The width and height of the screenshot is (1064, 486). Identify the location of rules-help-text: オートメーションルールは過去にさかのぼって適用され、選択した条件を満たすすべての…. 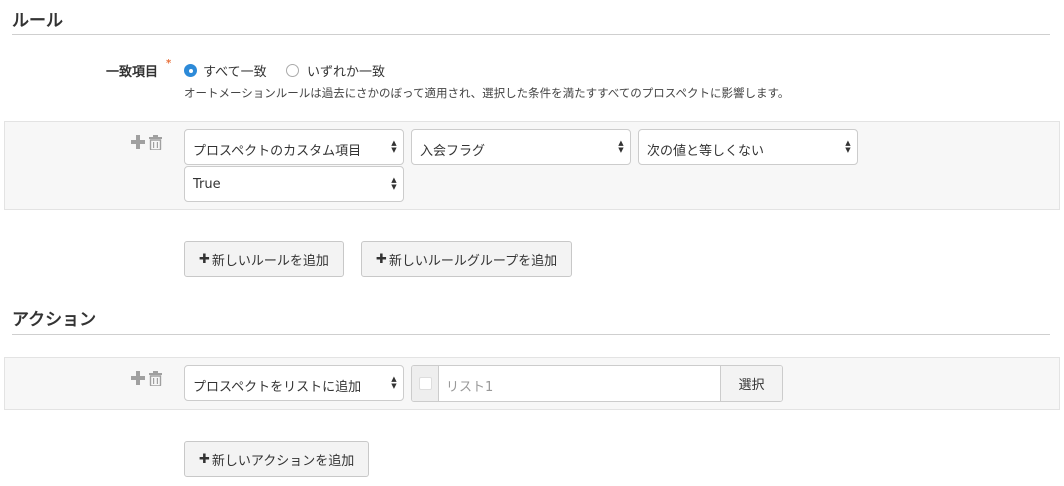
(487, 93).